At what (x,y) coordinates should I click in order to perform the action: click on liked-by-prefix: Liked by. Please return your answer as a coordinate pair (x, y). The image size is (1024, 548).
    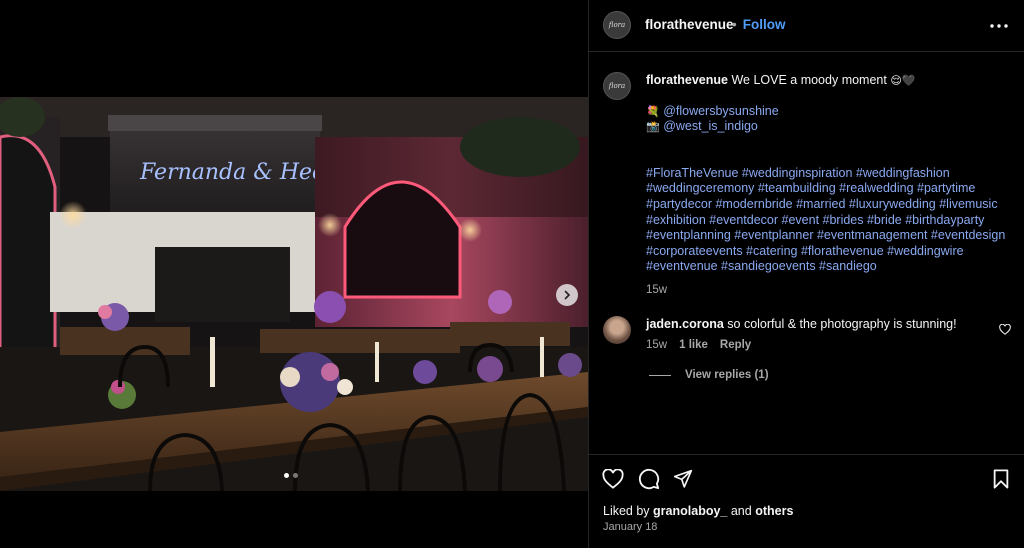
    Looking at the image, I should click on (626, 511).